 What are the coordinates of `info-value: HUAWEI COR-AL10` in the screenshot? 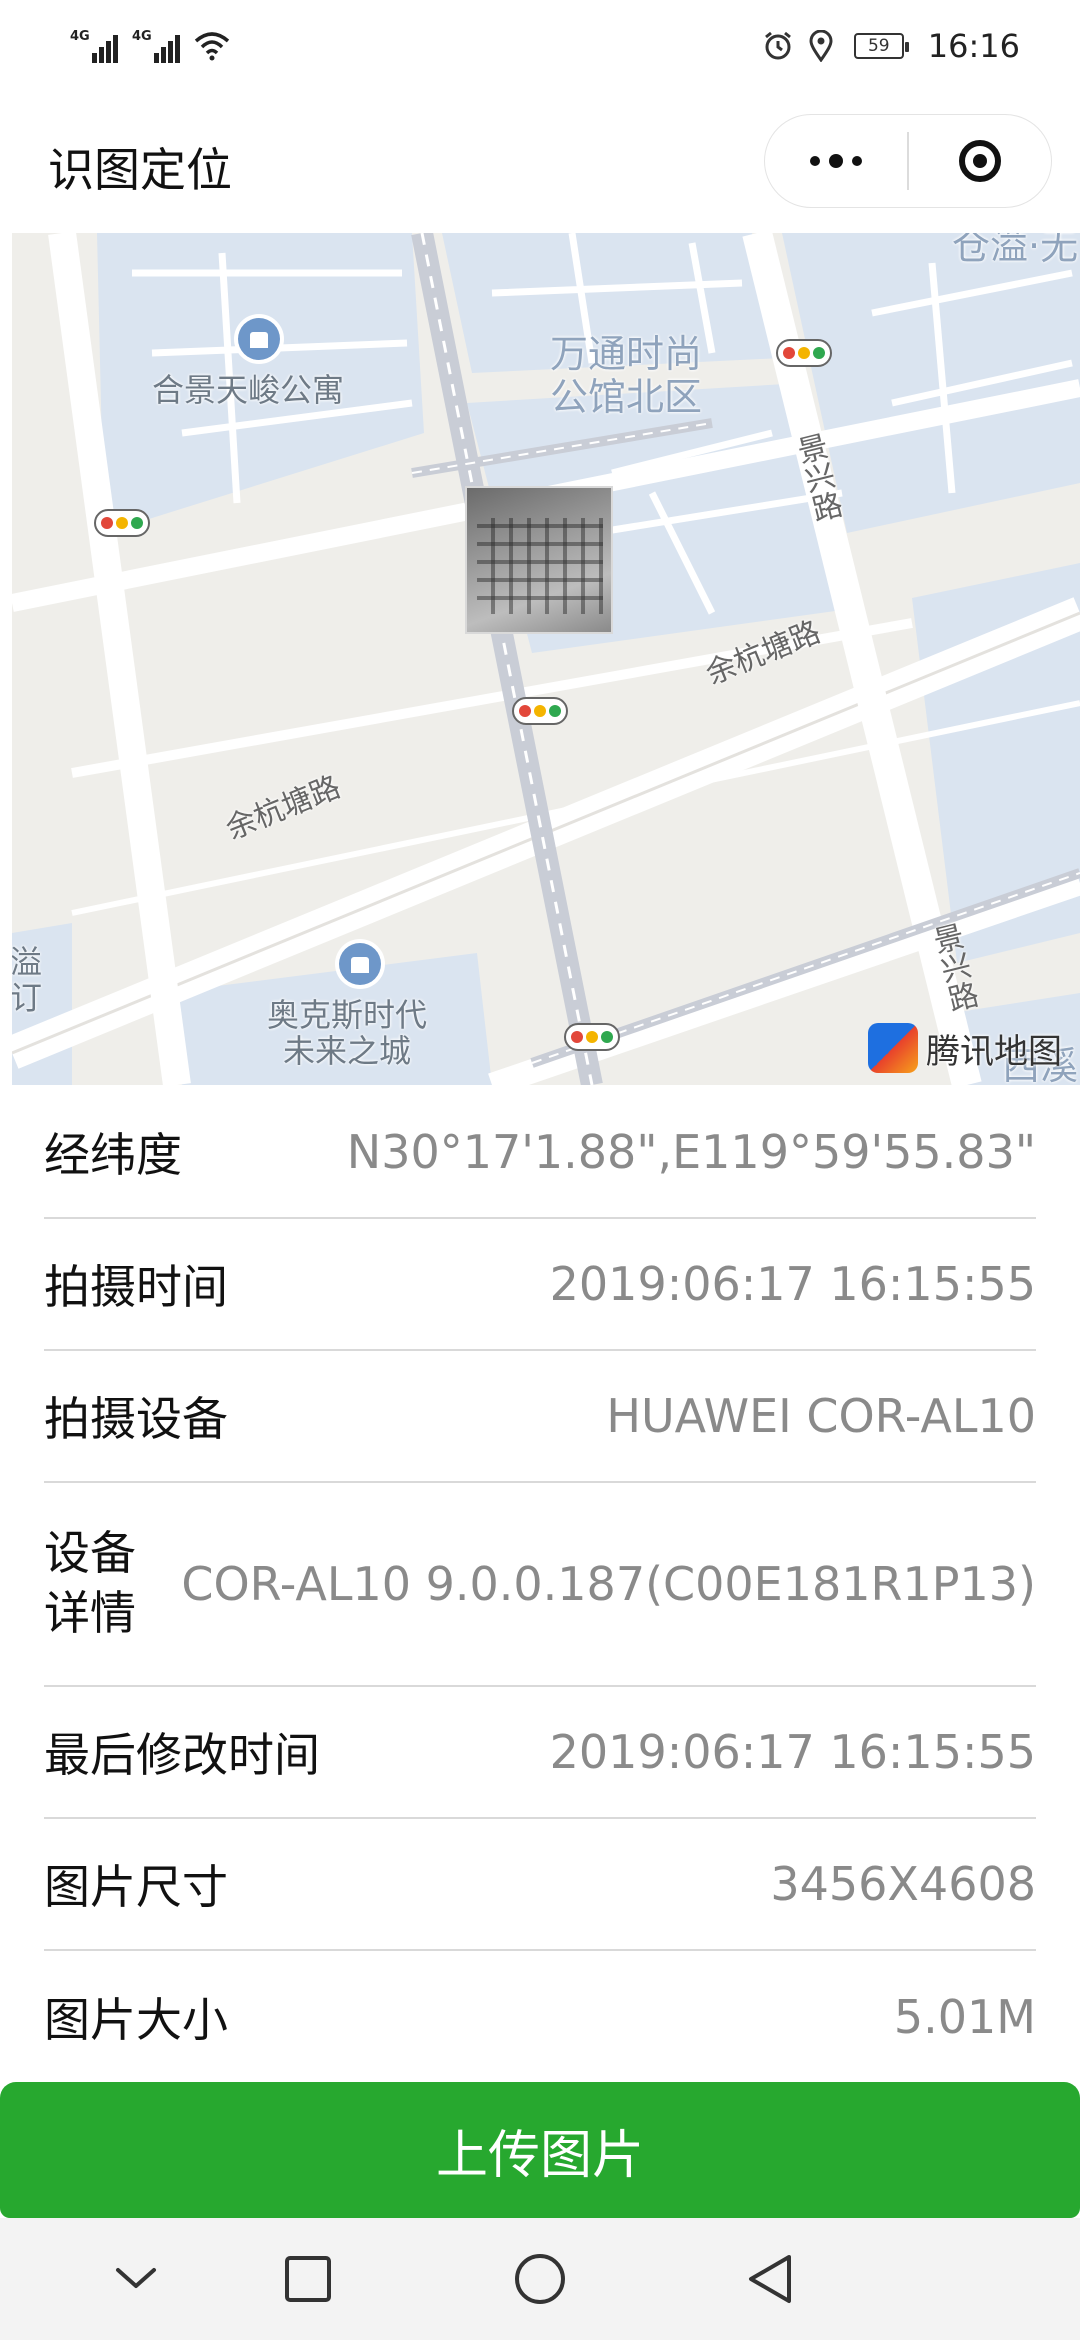 It's located at (821, 1416).